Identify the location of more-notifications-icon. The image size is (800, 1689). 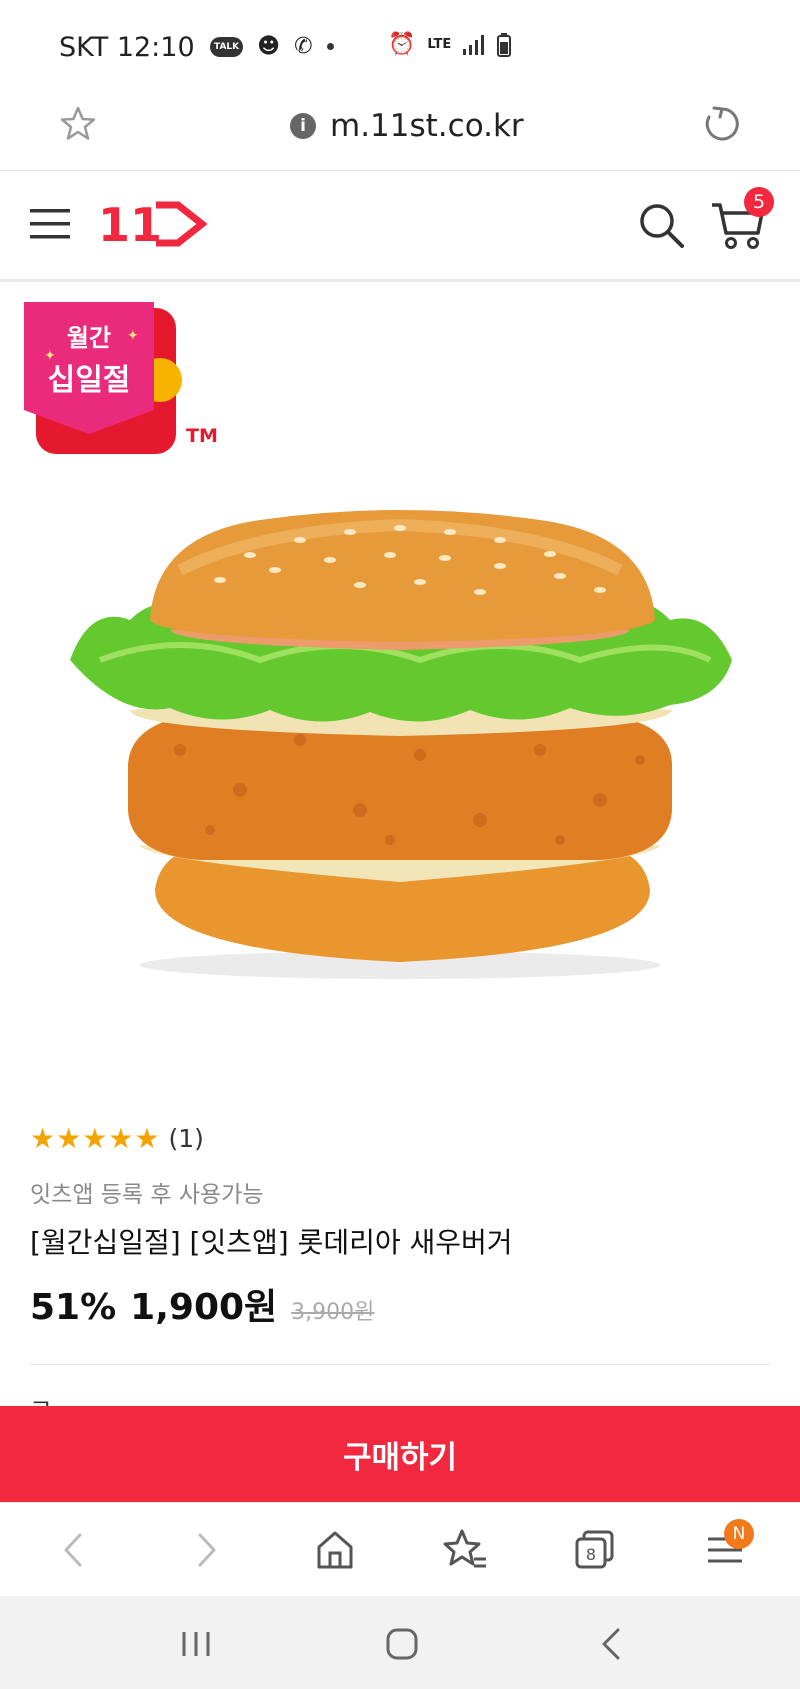
(330, 46).